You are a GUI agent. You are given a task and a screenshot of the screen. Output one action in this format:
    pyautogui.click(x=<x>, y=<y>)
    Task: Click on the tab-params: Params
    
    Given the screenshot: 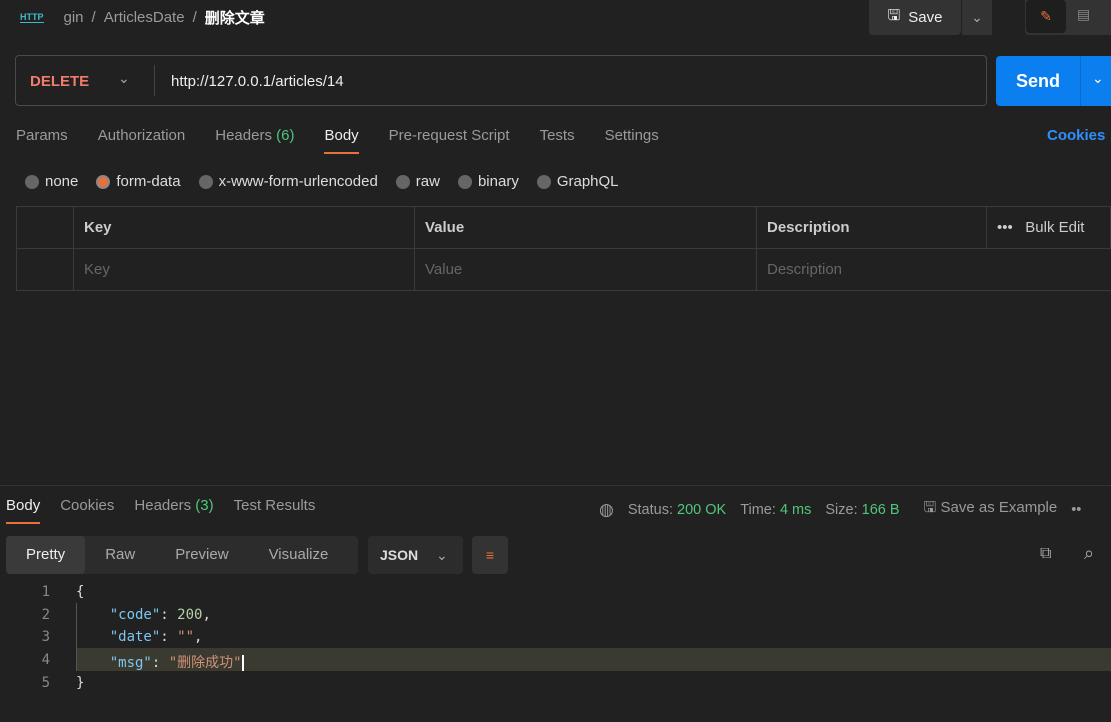 What is the action you would take?
    pyautogui.click(x=42, y=140)
    